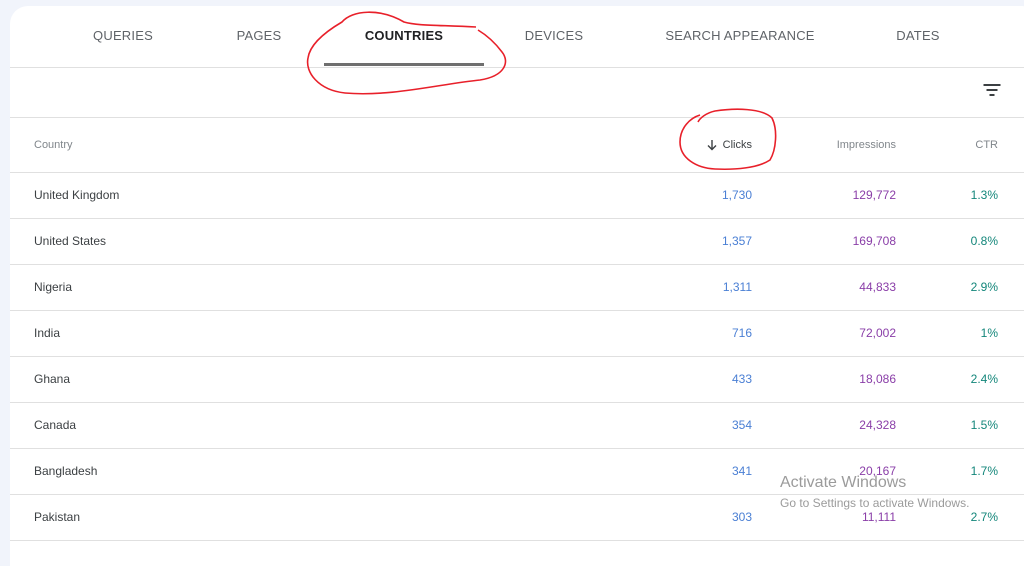 The width and height of the screenshot is (1024, 566). I want to click on column-header-clicks: Clicks, so click(729, 145).